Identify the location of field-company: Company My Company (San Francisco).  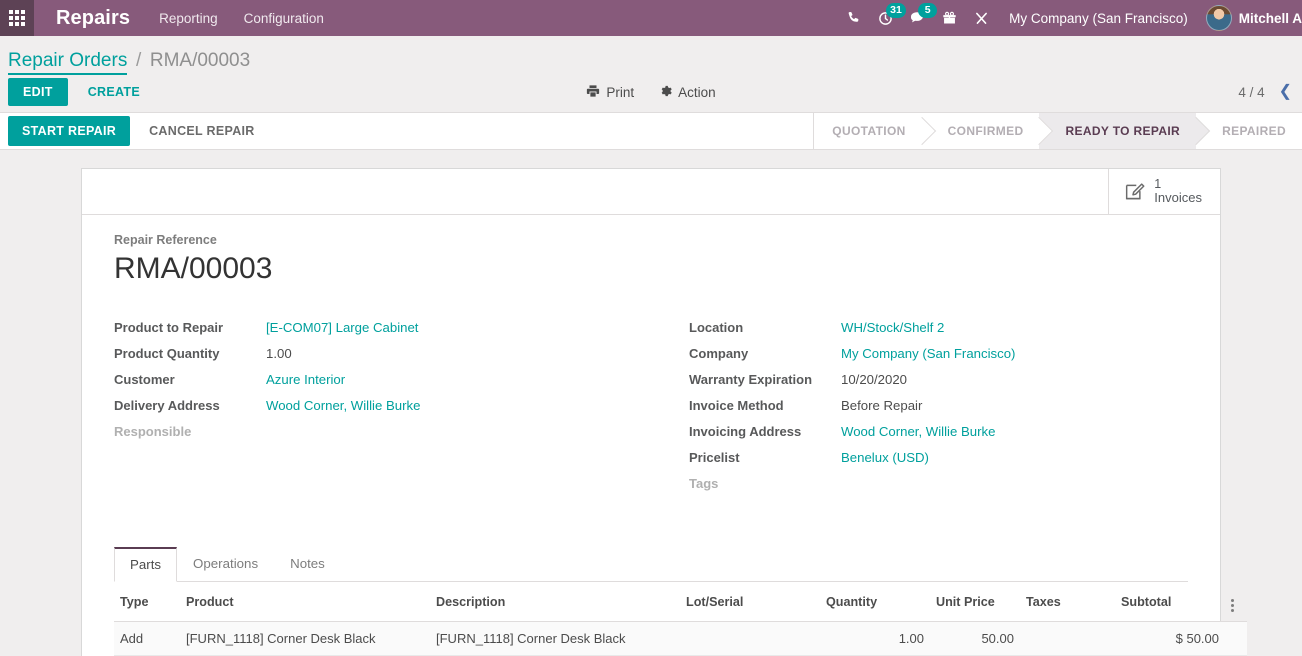
(938, 358).